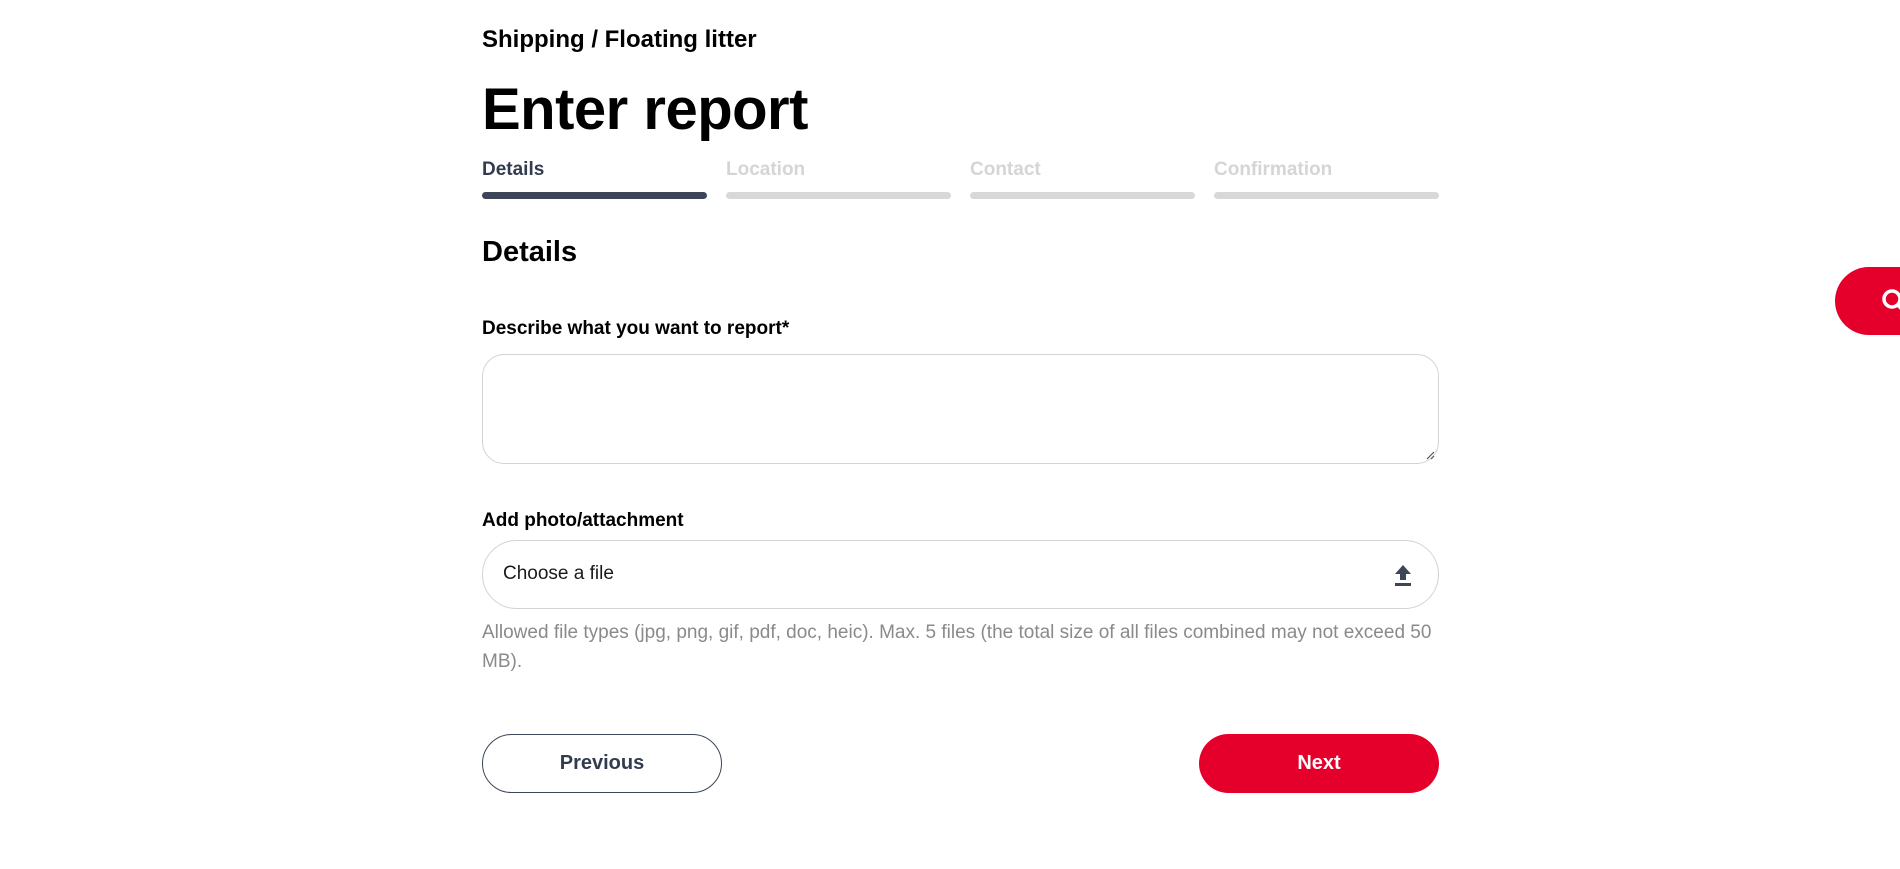 The height and width of the screenshot is (869, 1900). I want to click on step-details: Details, so click(594, 178).